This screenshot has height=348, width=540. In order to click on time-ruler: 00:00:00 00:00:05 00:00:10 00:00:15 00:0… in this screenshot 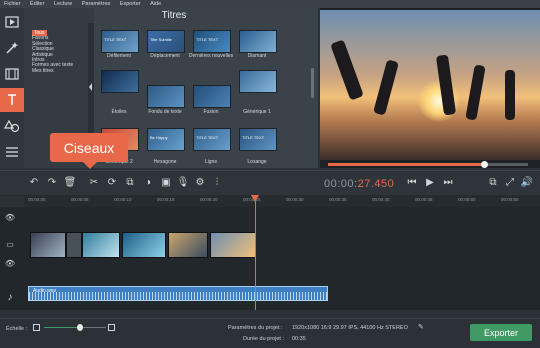, I will do `click(282, 201)`.